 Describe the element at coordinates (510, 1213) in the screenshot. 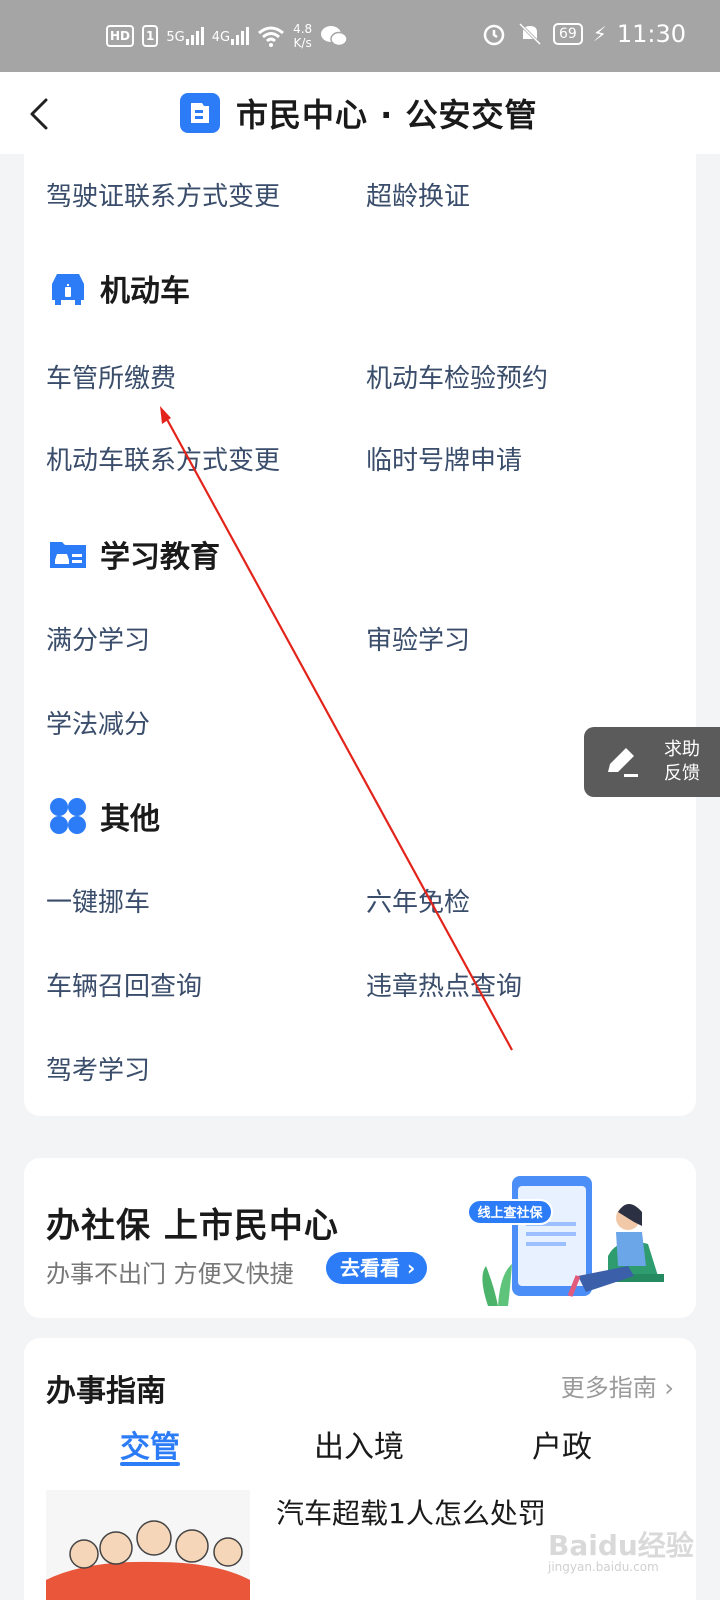

I see `banner-art-label: 线上查社保` at that location.